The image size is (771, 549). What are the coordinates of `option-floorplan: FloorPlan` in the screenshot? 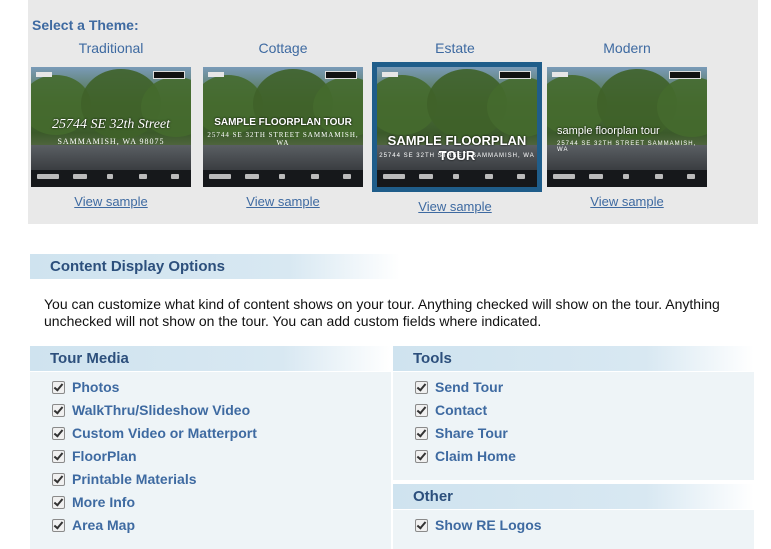 It's located at (94, 456).